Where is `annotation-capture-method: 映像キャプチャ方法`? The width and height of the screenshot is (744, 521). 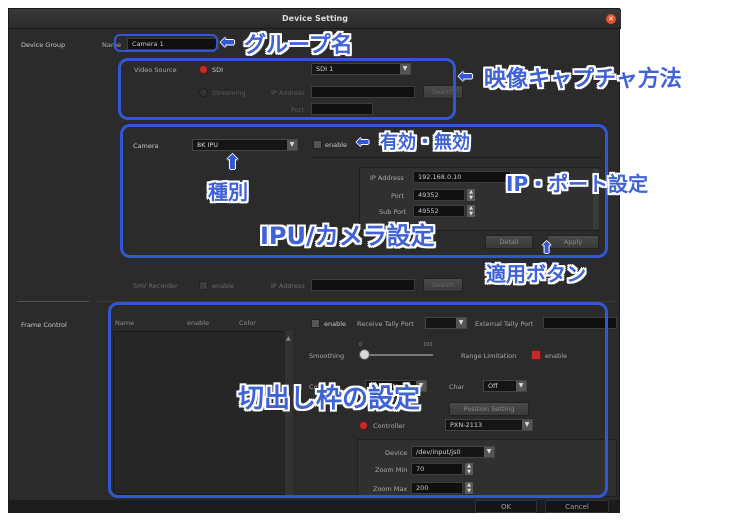 annotation-capture-method: 映像キャプチャ方法 is located at coordinates (583, 79).